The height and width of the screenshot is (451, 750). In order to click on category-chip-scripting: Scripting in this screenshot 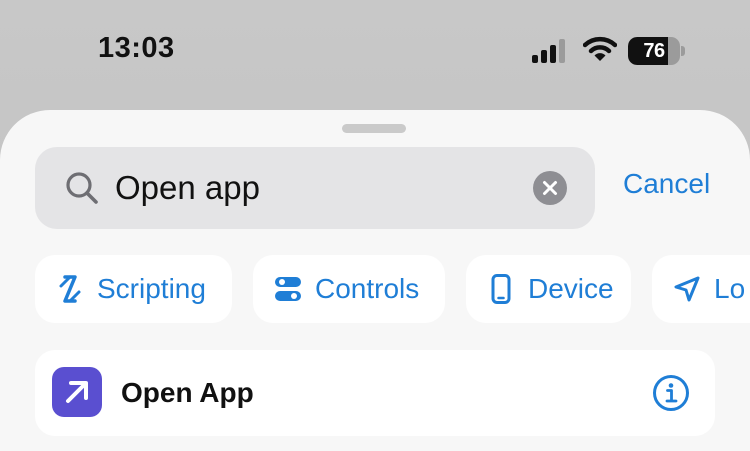, I will do `click(133, 289)`.